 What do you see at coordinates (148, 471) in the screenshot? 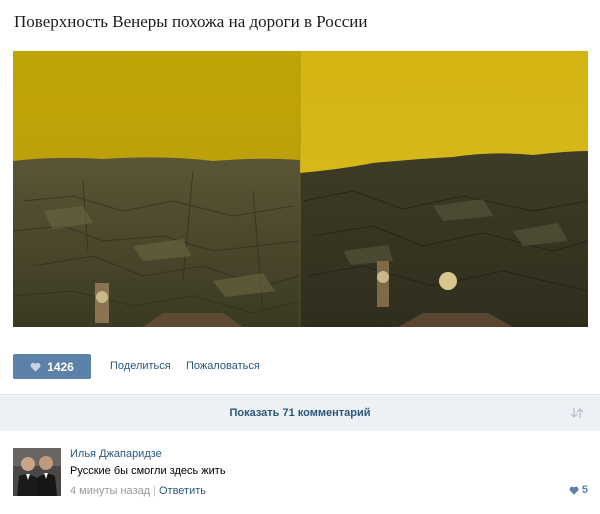
I see `comment-text: Русские бы смогли здесь жить` at bounding box center [148, 471].